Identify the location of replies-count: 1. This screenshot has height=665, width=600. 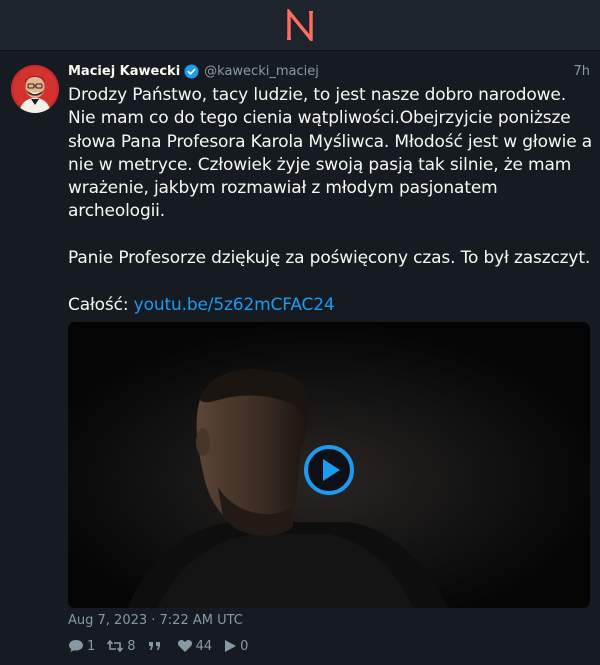
(91, 646).